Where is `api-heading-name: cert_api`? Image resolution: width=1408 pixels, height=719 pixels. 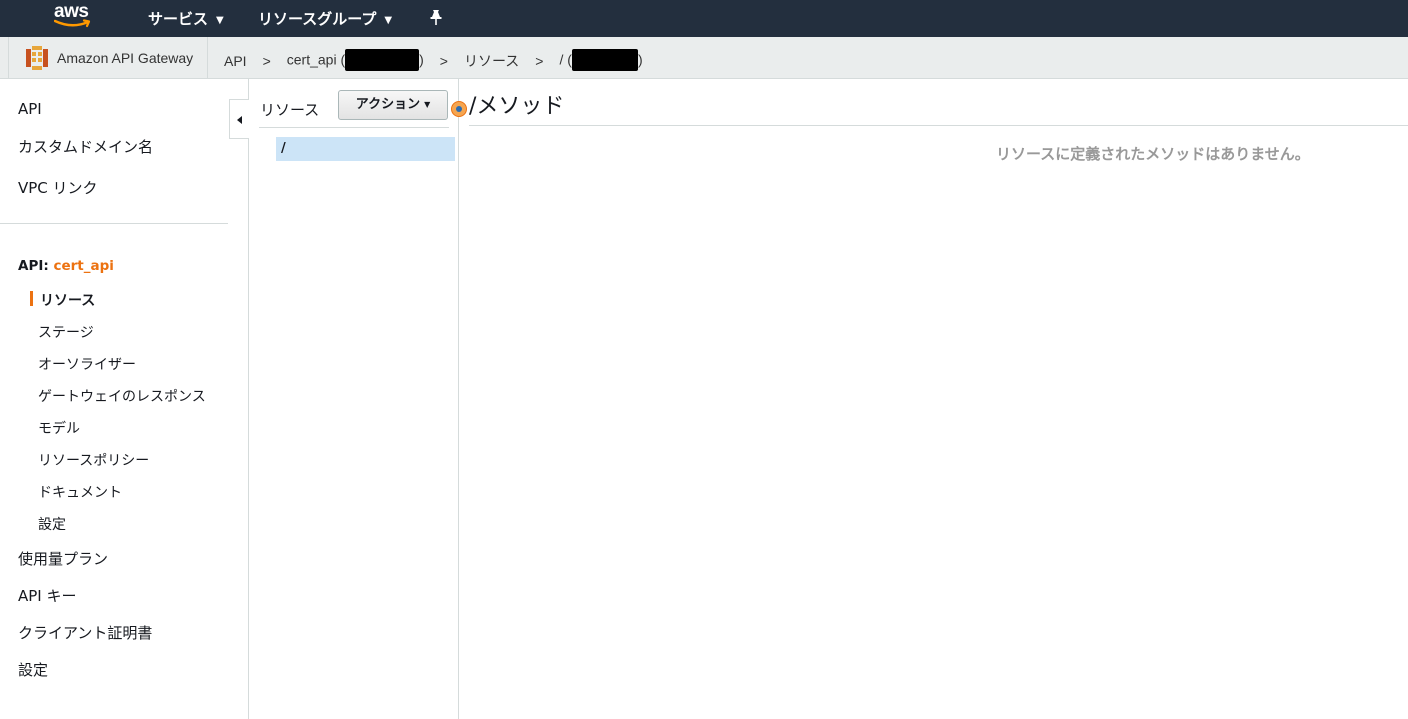
api-heading-name: cert_api is located at coordinates (83, 266).